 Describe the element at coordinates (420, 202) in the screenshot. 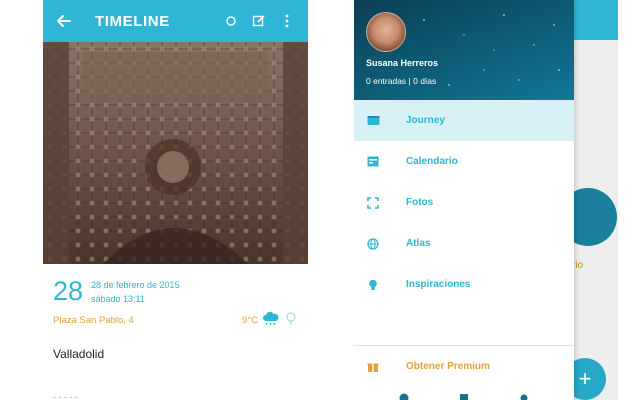

I see `drawer-item-label: Fotos` at that location.